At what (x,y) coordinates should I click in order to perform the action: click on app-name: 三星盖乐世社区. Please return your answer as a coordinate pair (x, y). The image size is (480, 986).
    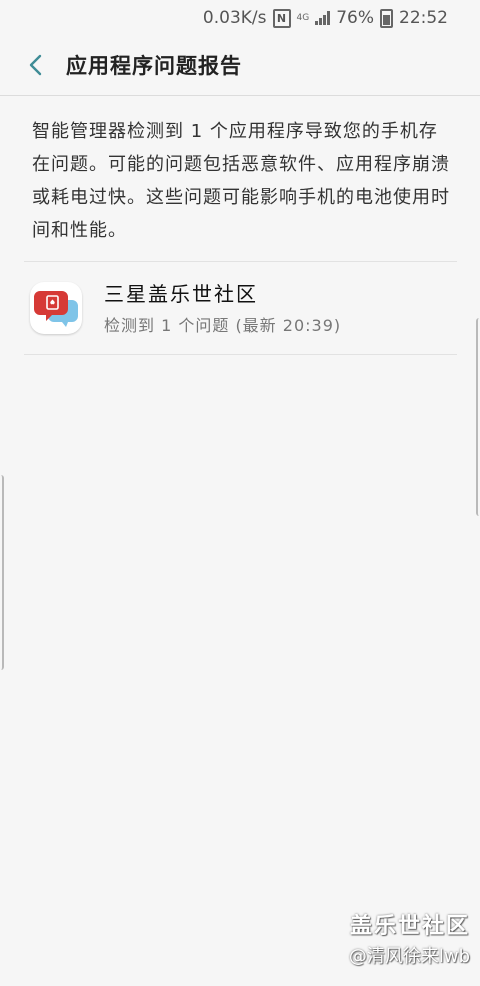
    Looking at the image, I should click on (181, 294).